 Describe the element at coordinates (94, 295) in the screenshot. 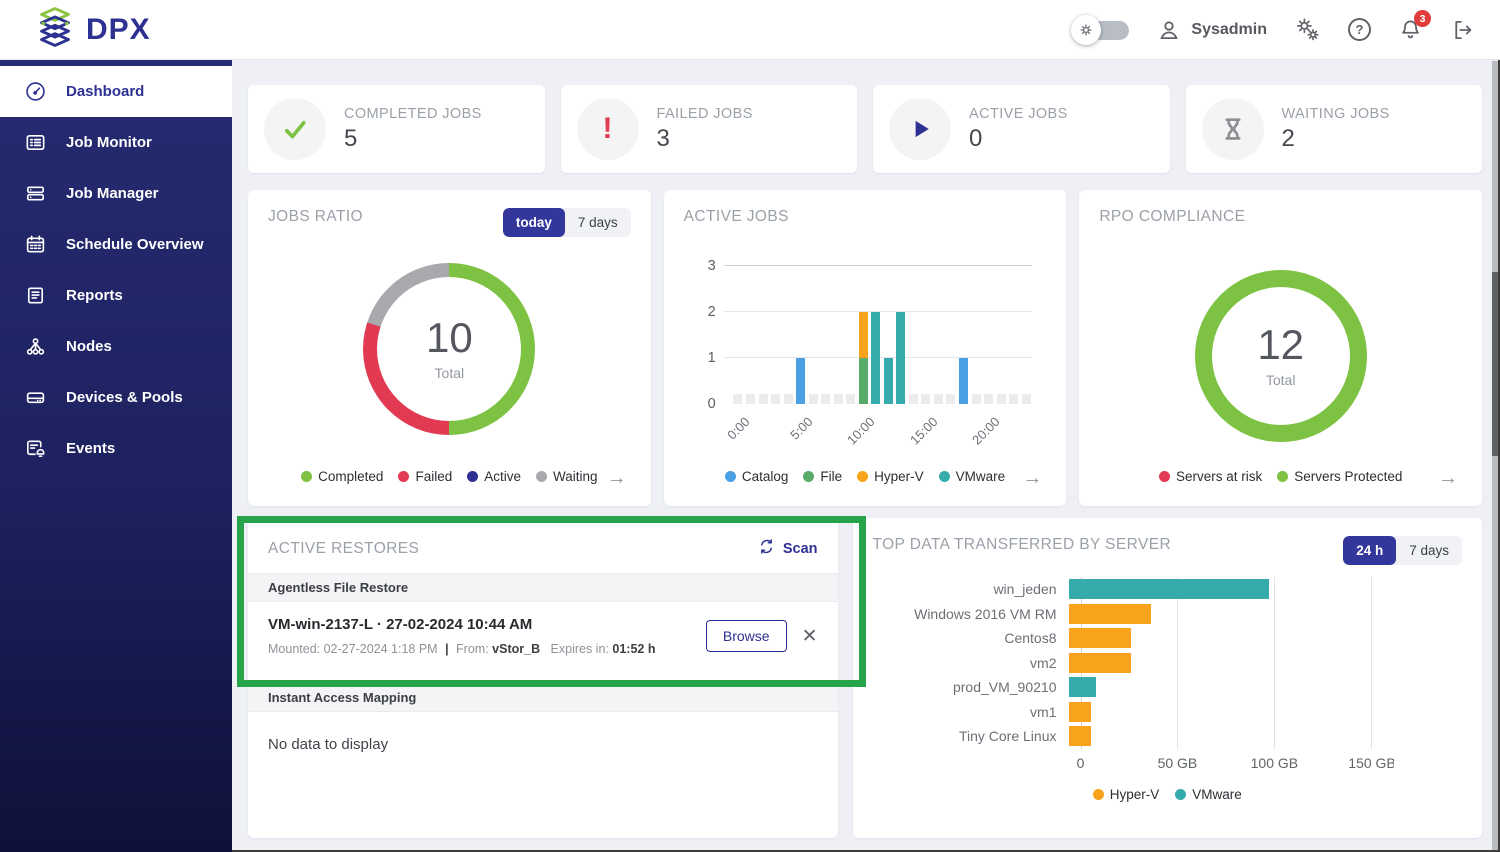

I see `sidebar-item-label: Reports` at that location.